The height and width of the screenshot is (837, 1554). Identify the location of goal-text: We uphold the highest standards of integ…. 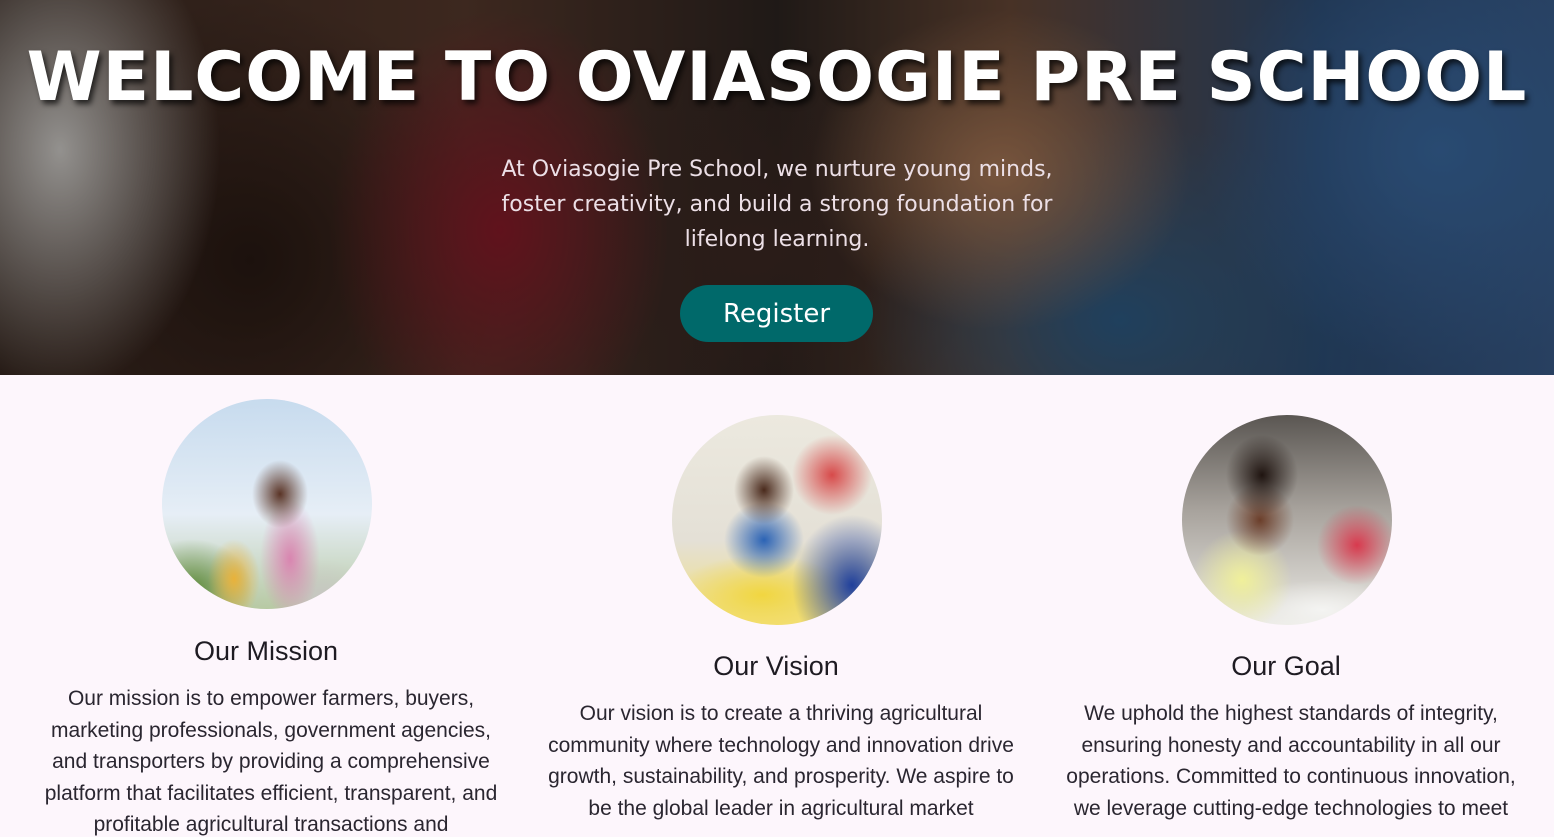
(1291, 761).